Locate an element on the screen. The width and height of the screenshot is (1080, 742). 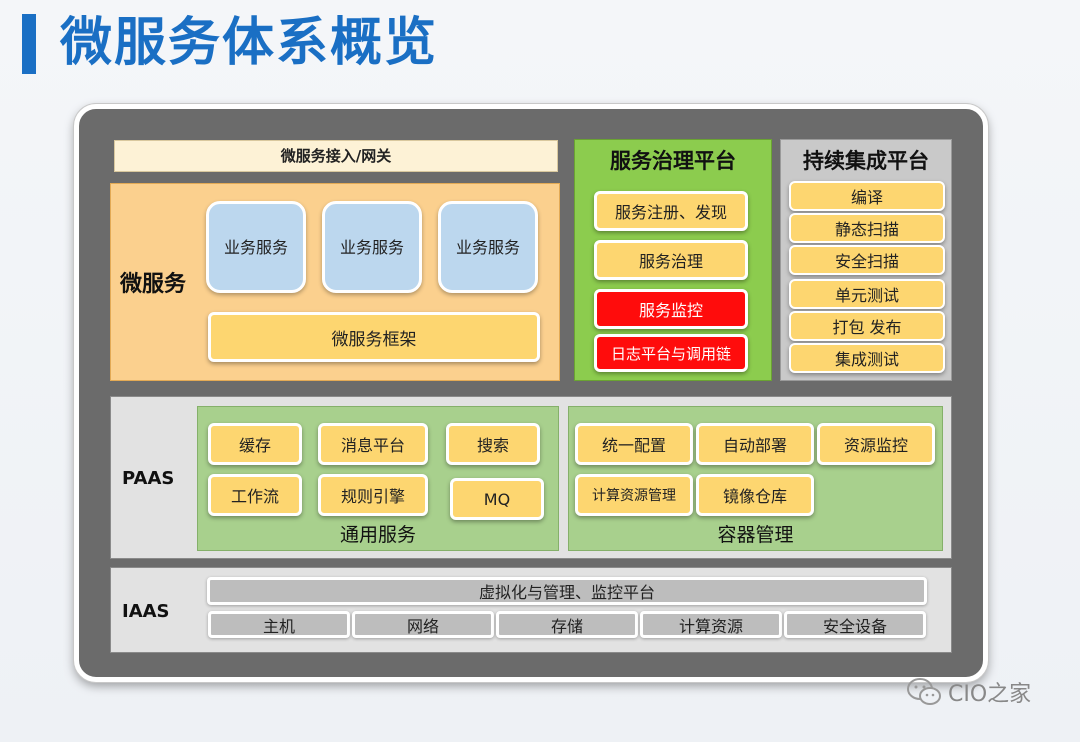
page-title: 微服务体系概览 is located at coordinates (249, 43).